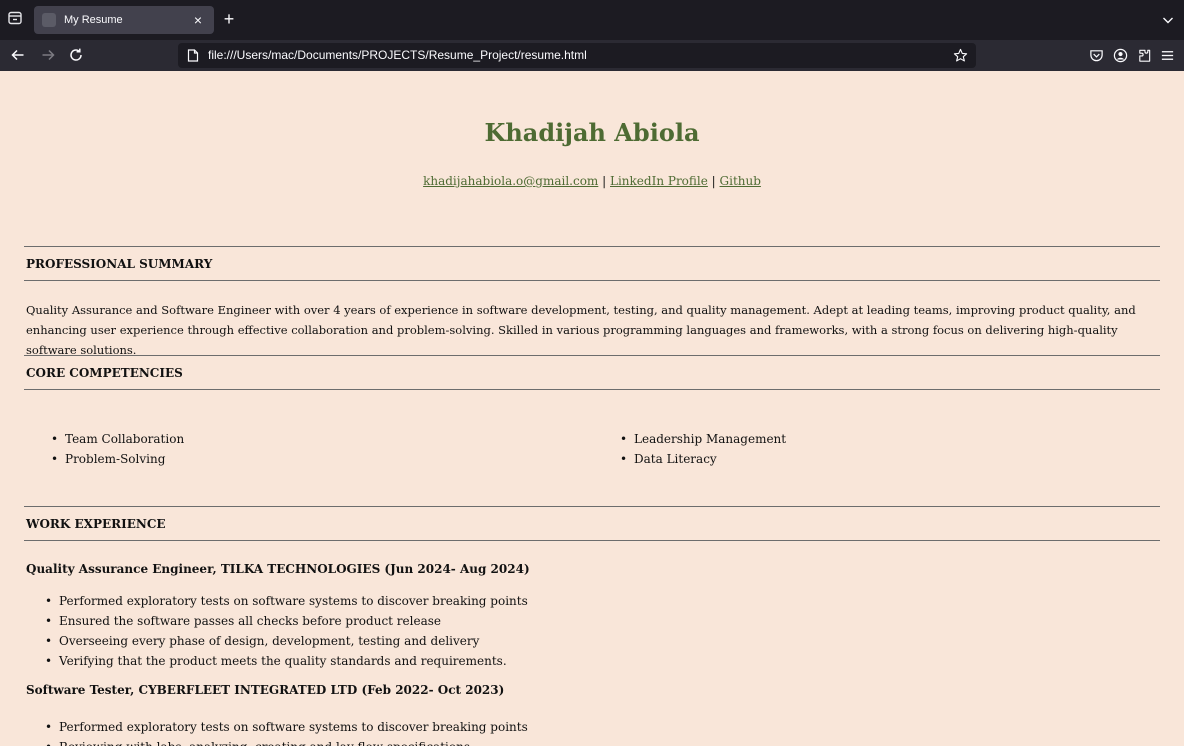  I want to click on tab-close-button: ×, so click(198, 20).